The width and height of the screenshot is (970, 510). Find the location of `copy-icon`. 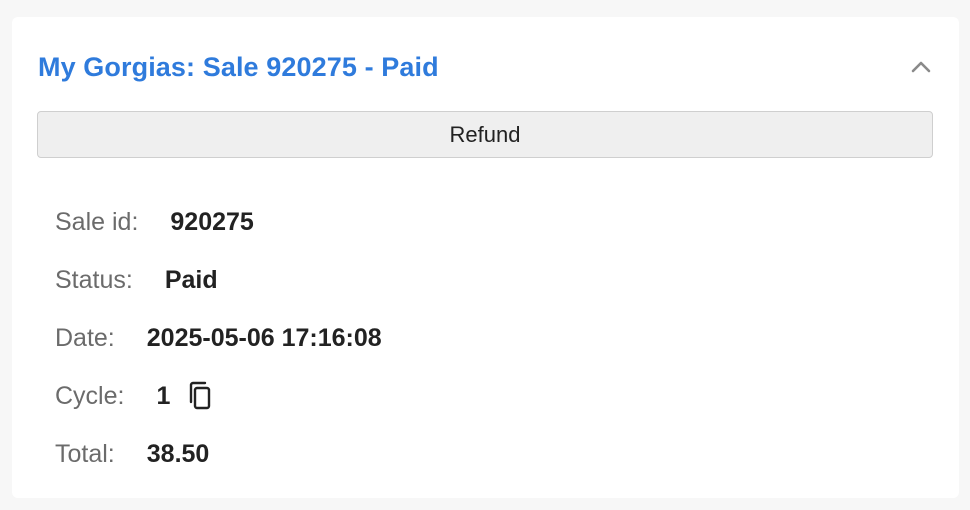

copy-icon is located at coordinates (200, 395).